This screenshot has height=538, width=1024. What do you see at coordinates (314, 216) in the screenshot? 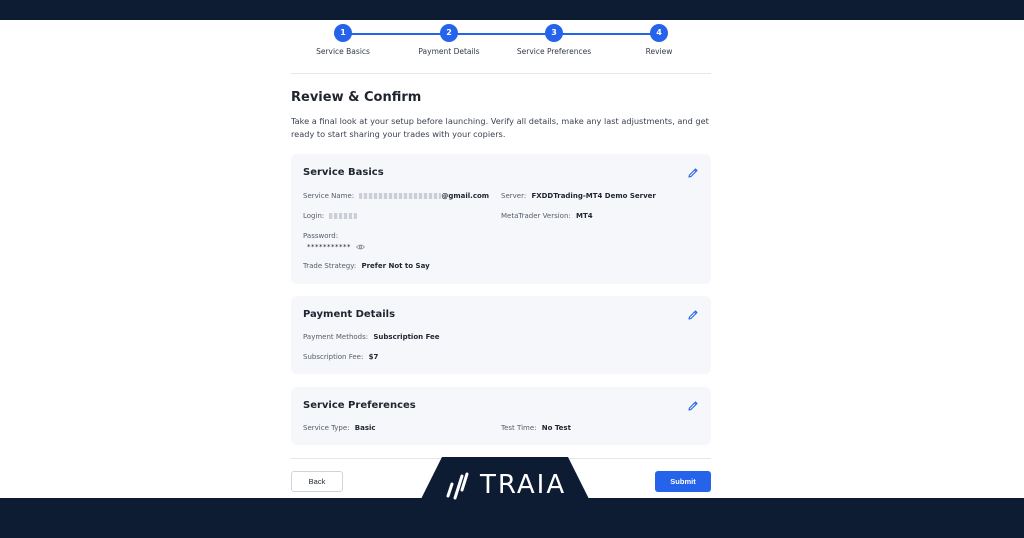
I see `field-label: Login:` at bounding box center [314, 216].